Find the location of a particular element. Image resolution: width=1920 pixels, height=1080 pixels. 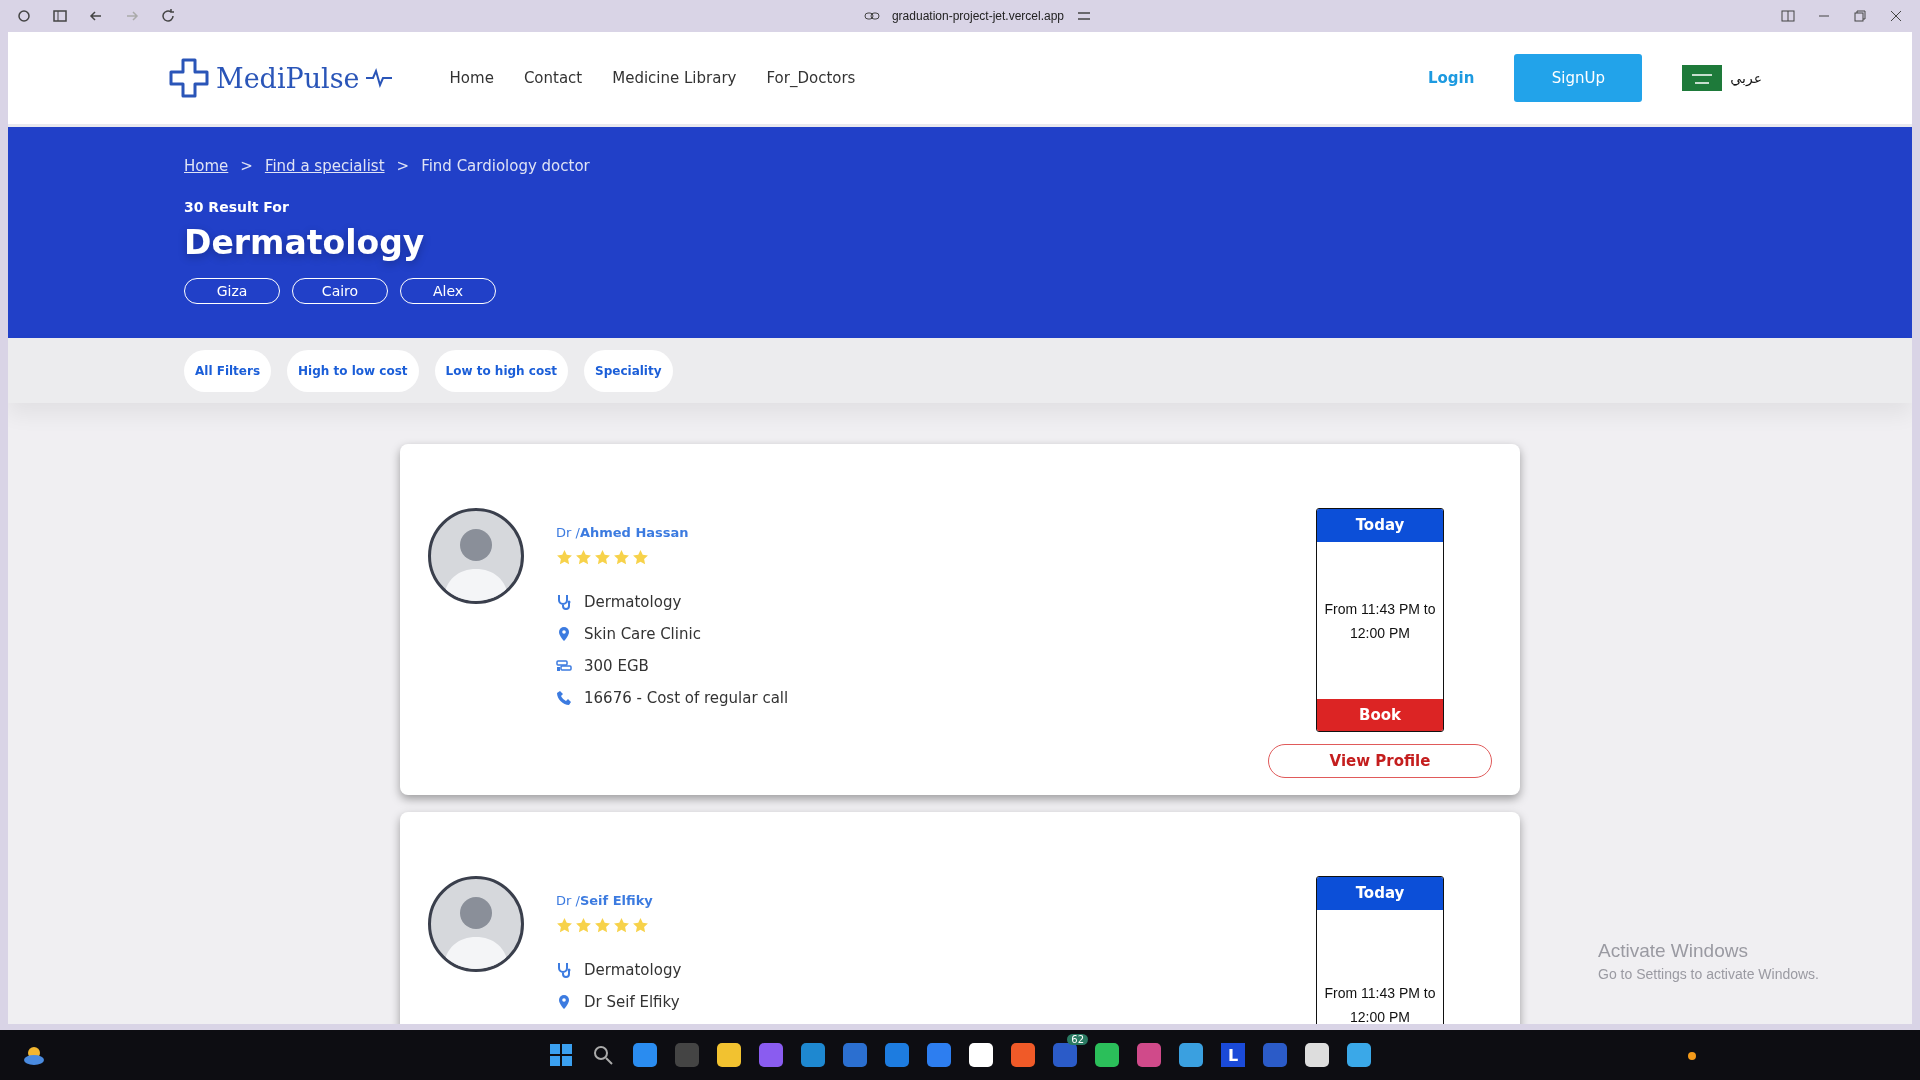

doctor-phone: 16676 - Cost of regular call is located at coordinates (686, 698).